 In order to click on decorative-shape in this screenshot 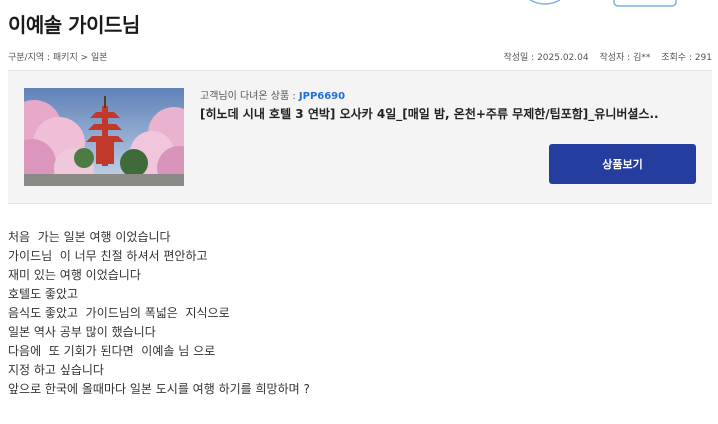, I will do `click(603, 3)`.